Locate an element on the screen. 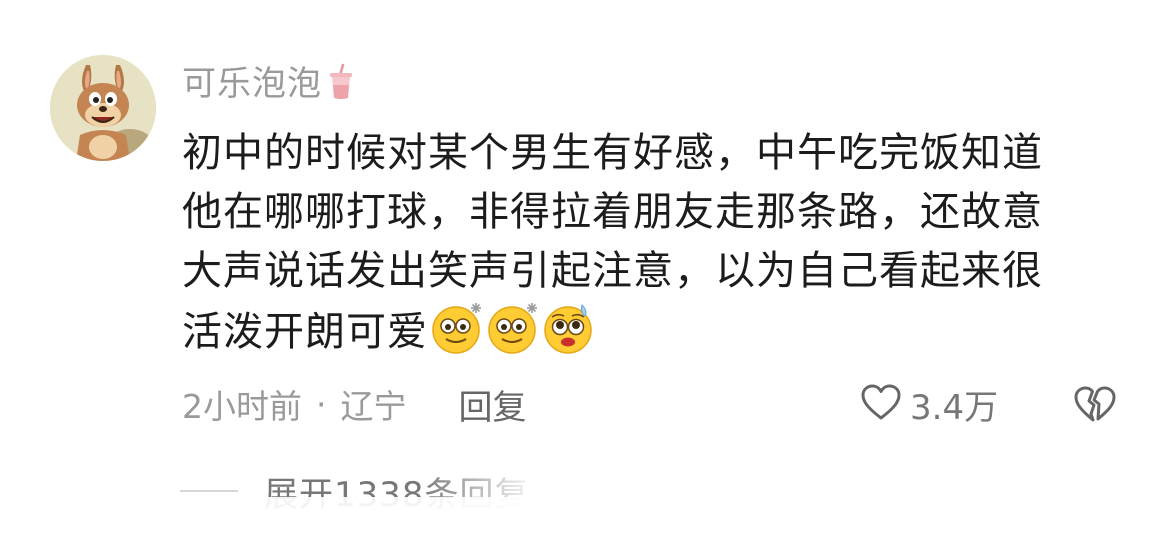  like-button: 3.4万 is located at coordinates (929, 405).